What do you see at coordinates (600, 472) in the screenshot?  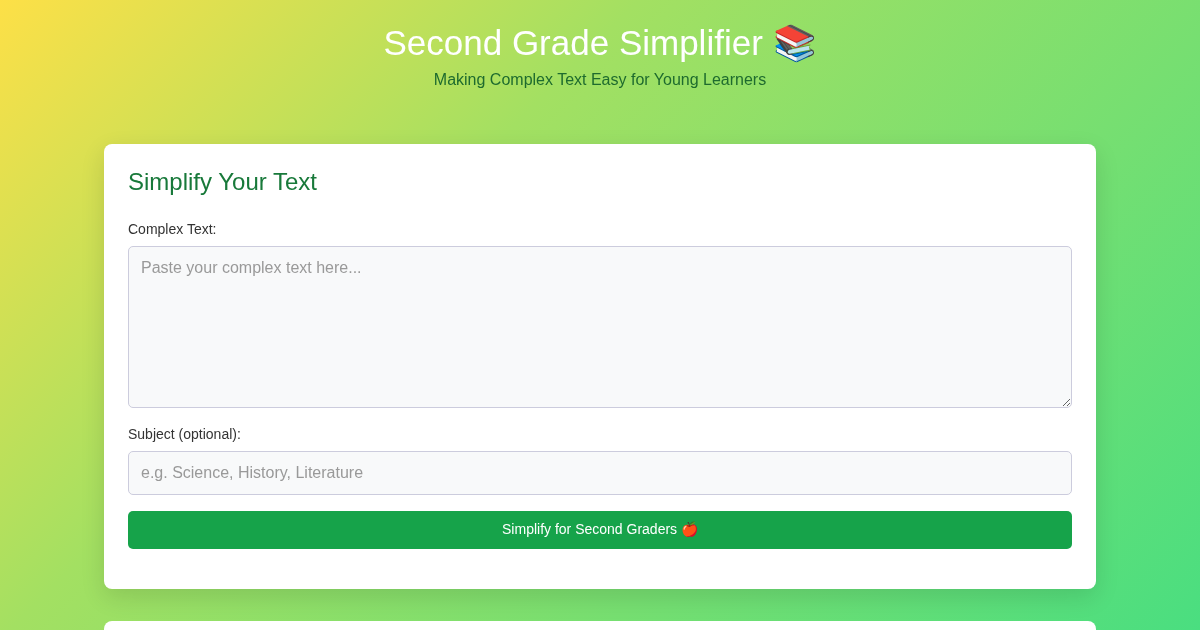 I see `input-field: e.g. Science, History, Literature` at bounding box center [600, 472].